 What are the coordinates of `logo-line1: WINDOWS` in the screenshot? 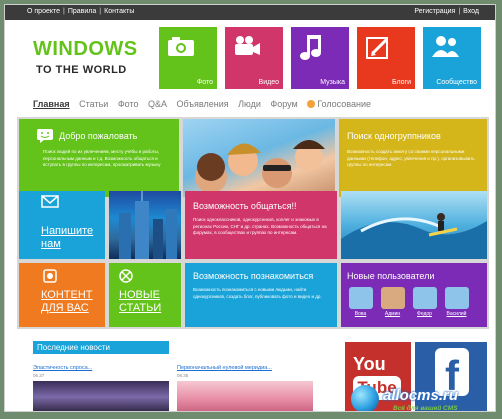 It's located at (85, 49).